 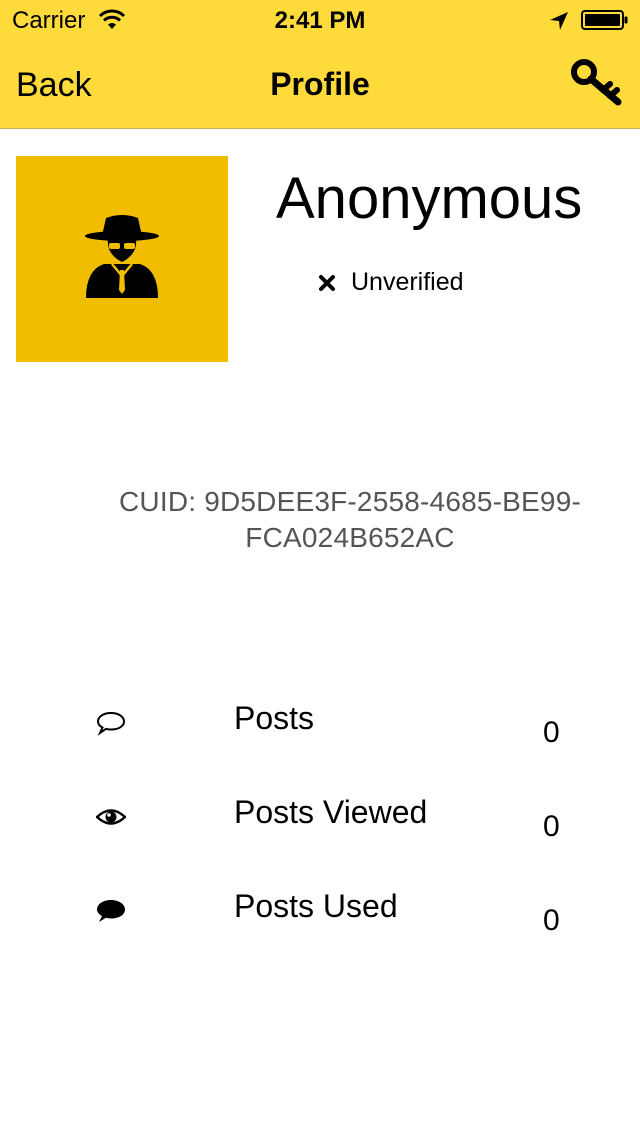 I want to click on battery-icon, so click(x=604, y=20).